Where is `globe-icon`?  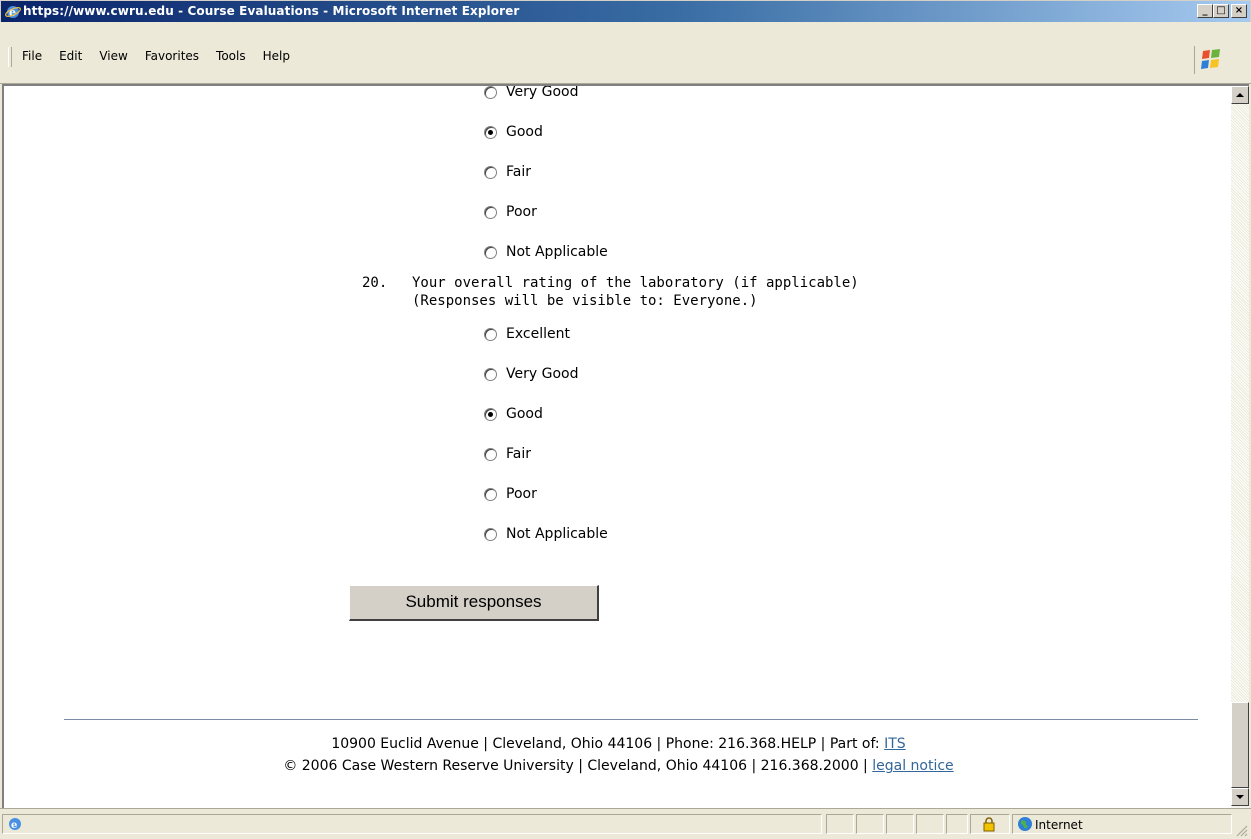 globe-icon is located at coordinates (1025, 824).